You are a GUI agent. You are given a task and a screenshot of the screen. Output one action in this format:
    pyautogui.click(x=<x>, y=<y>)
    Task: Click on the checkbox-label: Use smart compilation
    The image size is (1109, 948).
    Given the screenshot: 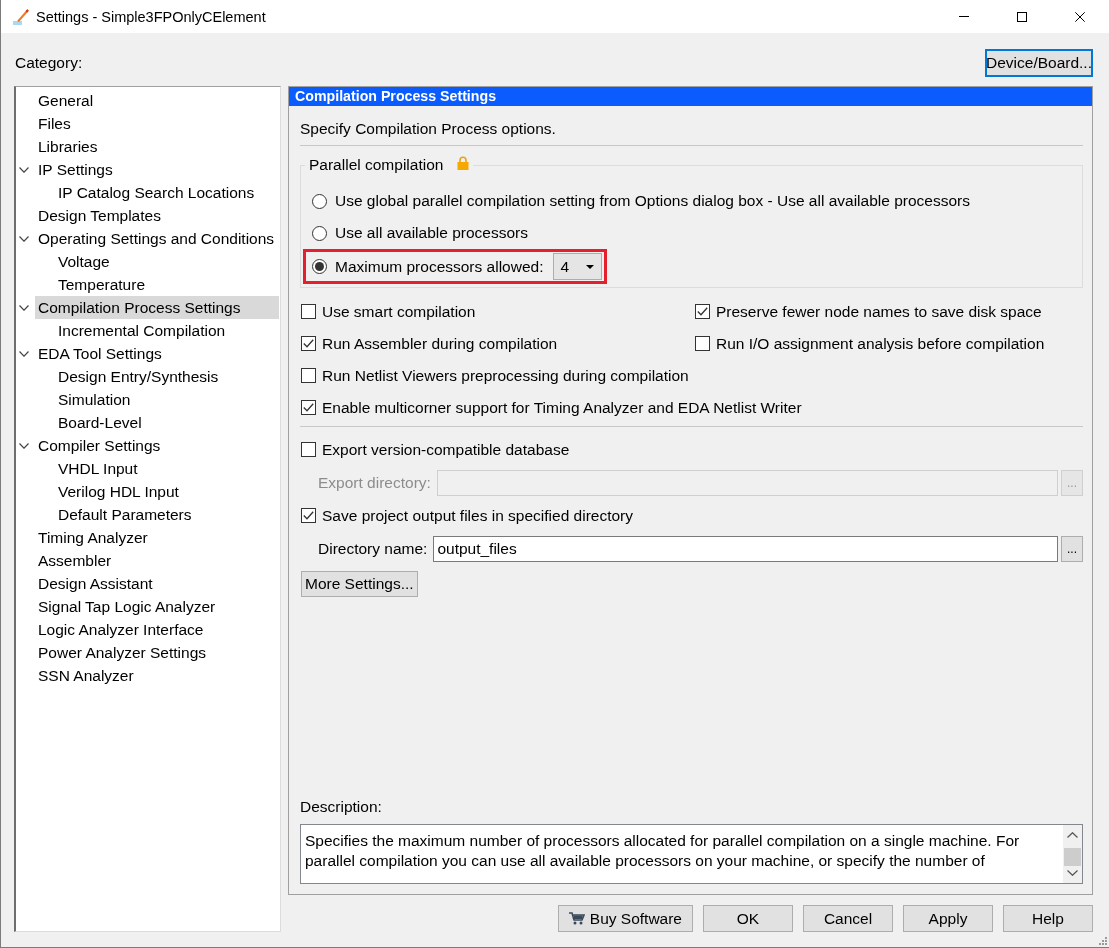 What is the action you would take?
    pyautogui.click(x=399, y=311)
    